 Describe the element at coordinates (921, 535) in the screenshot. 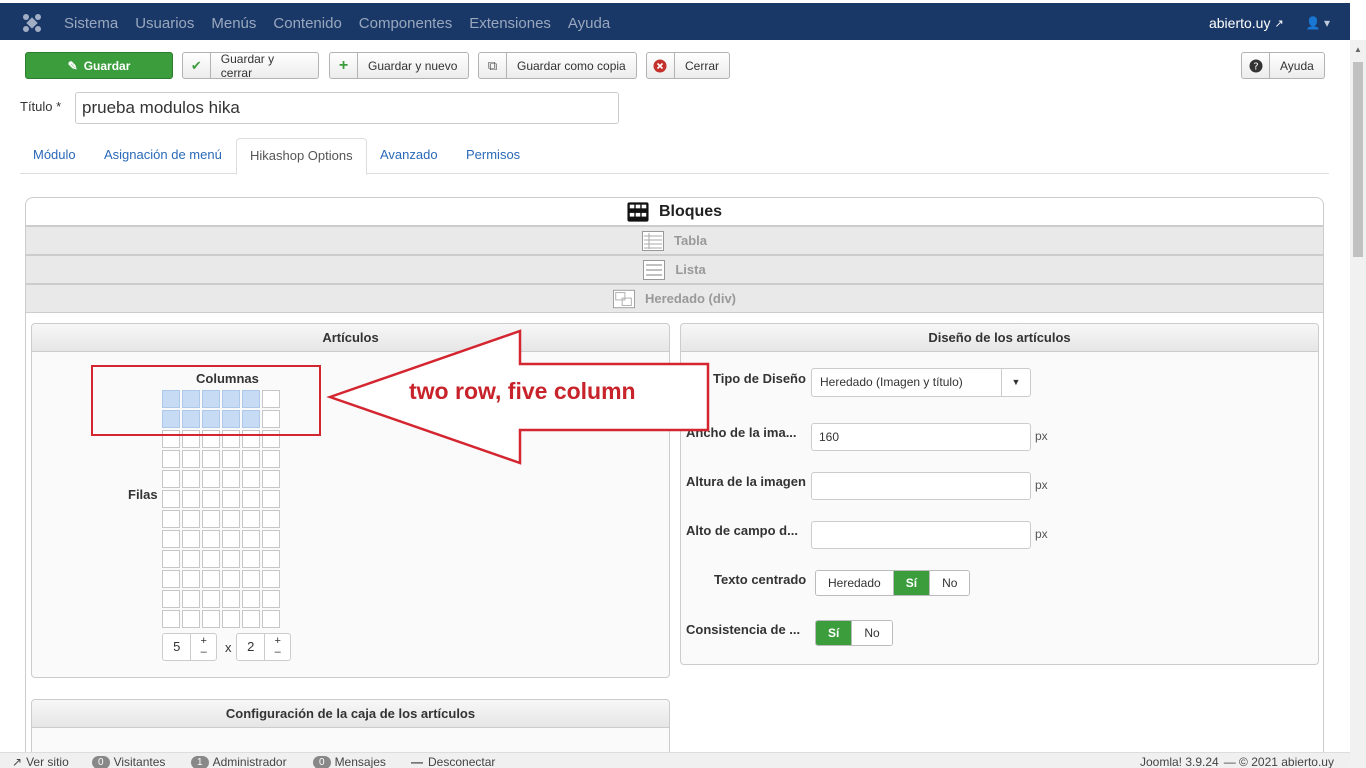

I see `field-height-input` at that location.